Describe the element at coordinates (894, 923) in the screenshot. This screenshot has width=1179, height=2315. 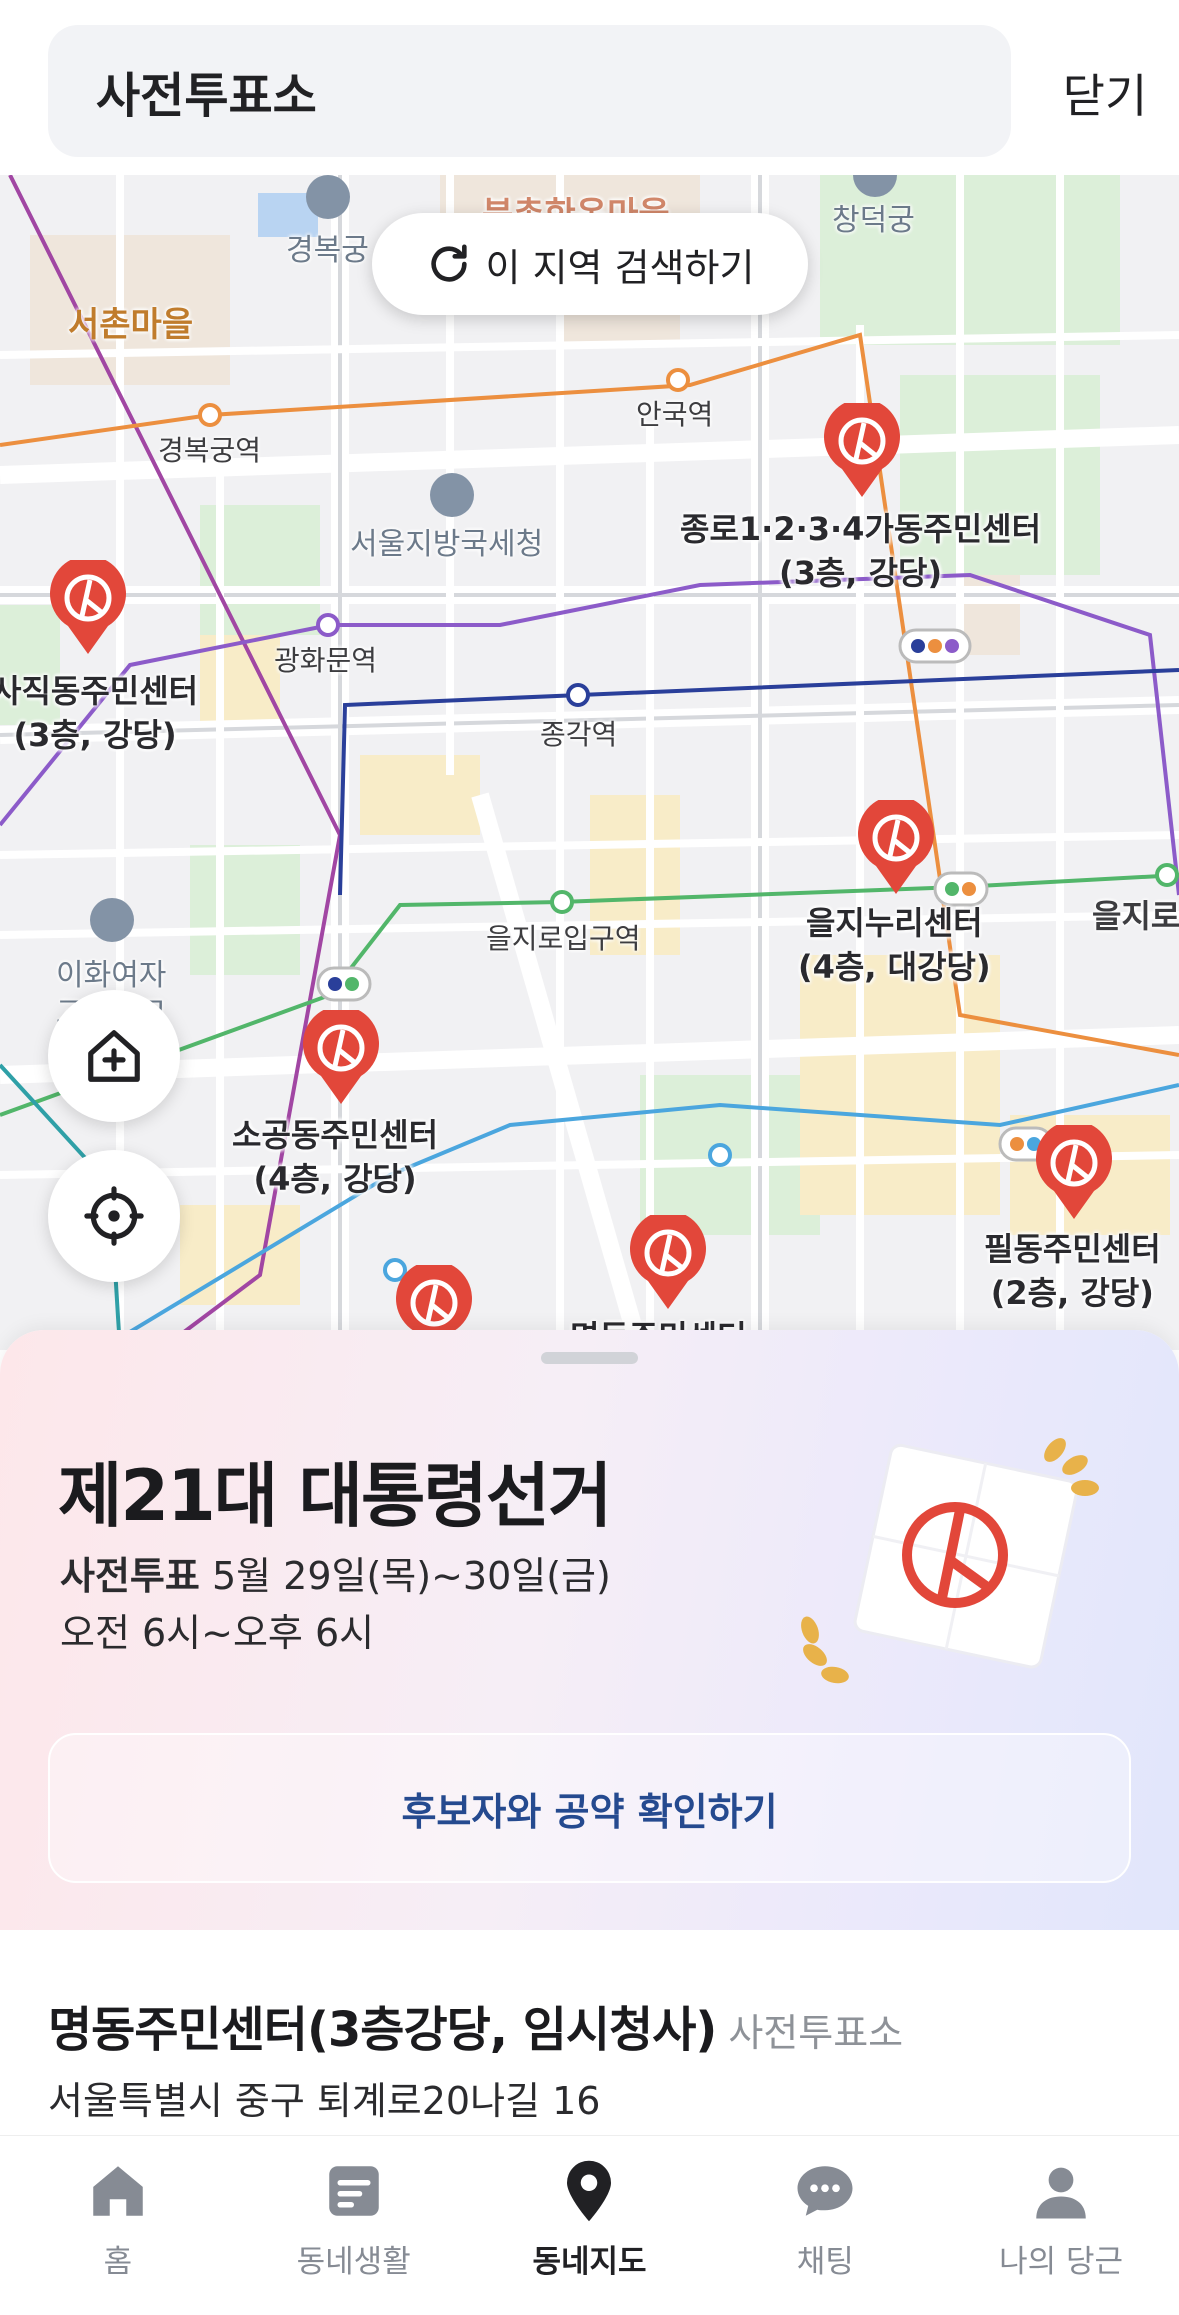
I see `place-label-name: 을지누리센터` at that location.